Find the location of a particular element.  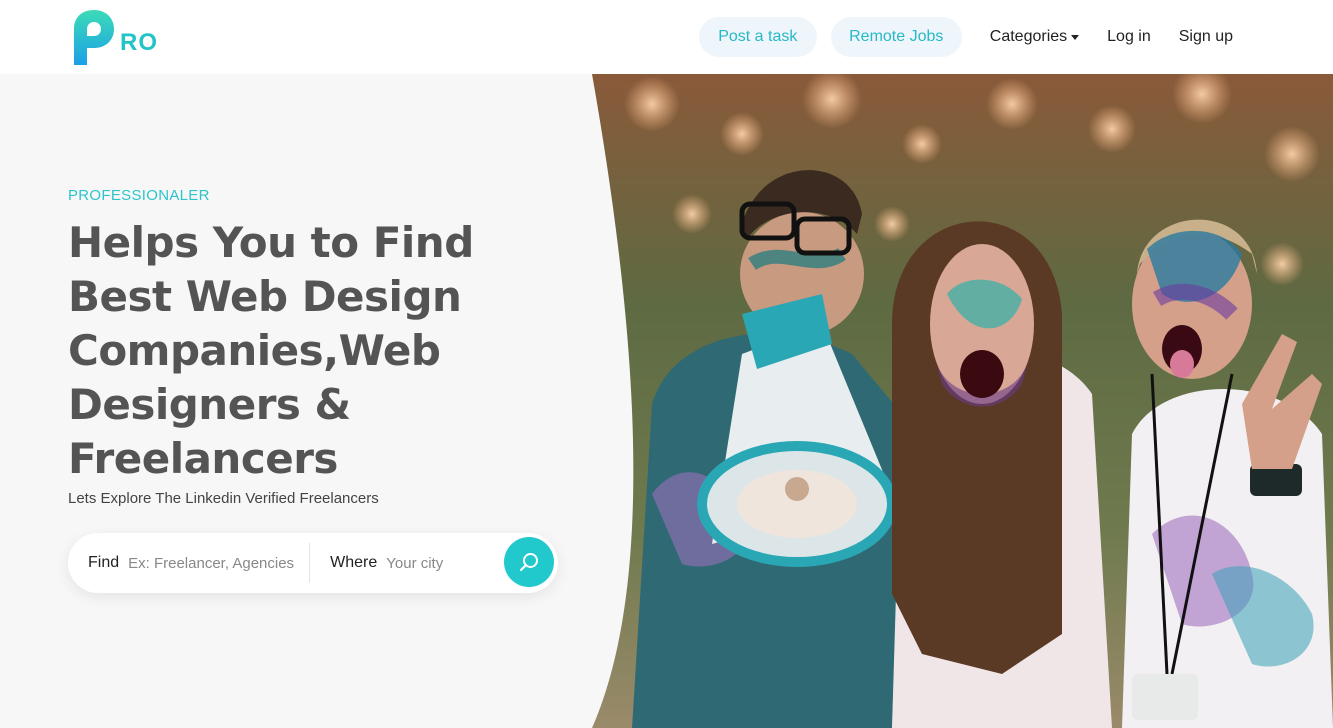

logo: RO is located at coordinates (125, 37).